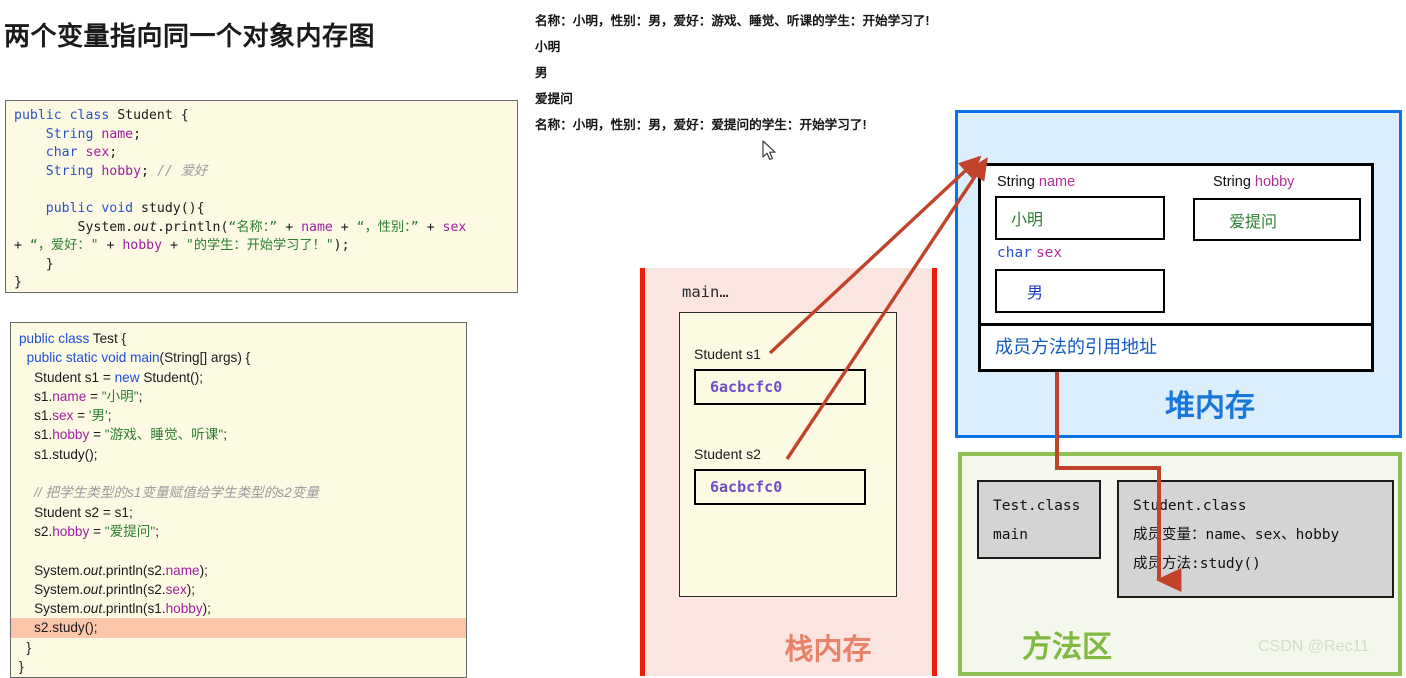 The image size is (1406, 678). Describe the element at coordinates (1035, 293) in the screenshot. I see `heap-field-value-sex: 男` at that location.